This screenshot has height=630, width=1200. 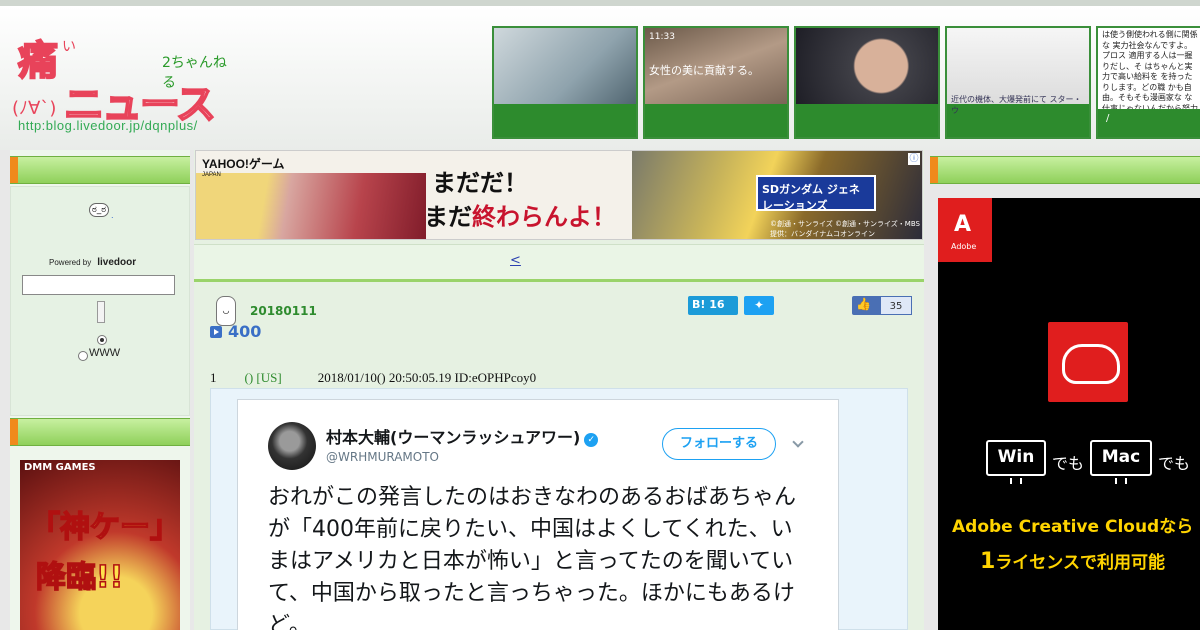 I want to click on adobe-logo: A Adobe, so click(x=965, y=230).